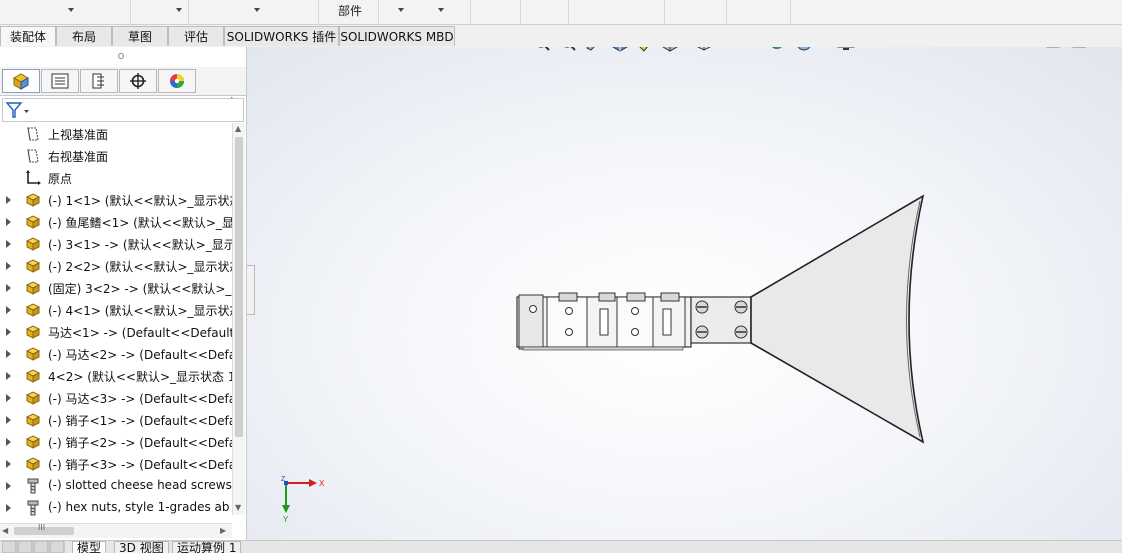  Describe the element at coordinates (116, 222) in the screenshot. I see `tree-item: (-) 鱼尾鳍<1> (默认<<默认>_显示` at that location.